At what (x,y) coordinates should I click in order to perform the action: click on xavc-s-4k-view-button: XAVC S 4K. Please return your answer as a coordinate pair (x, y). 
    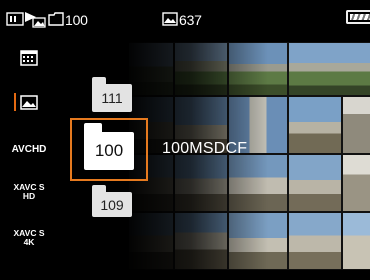
    Looking at the image, I should click on (29, 238).